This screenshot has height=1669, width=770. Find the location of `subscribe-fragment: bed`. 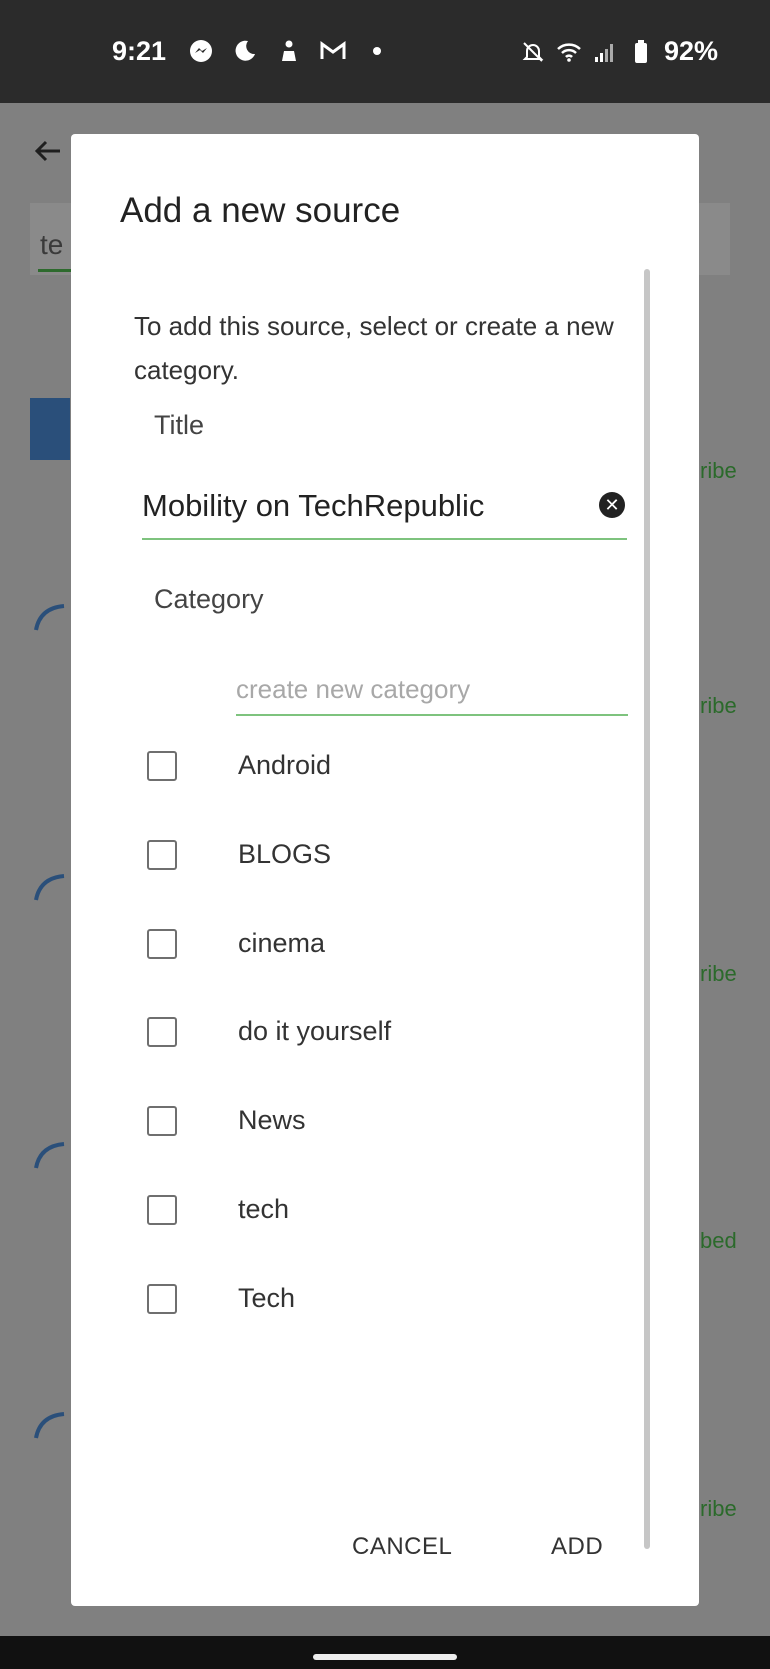

subscribe-fragment: bed is located at coordinates (718, 1240).